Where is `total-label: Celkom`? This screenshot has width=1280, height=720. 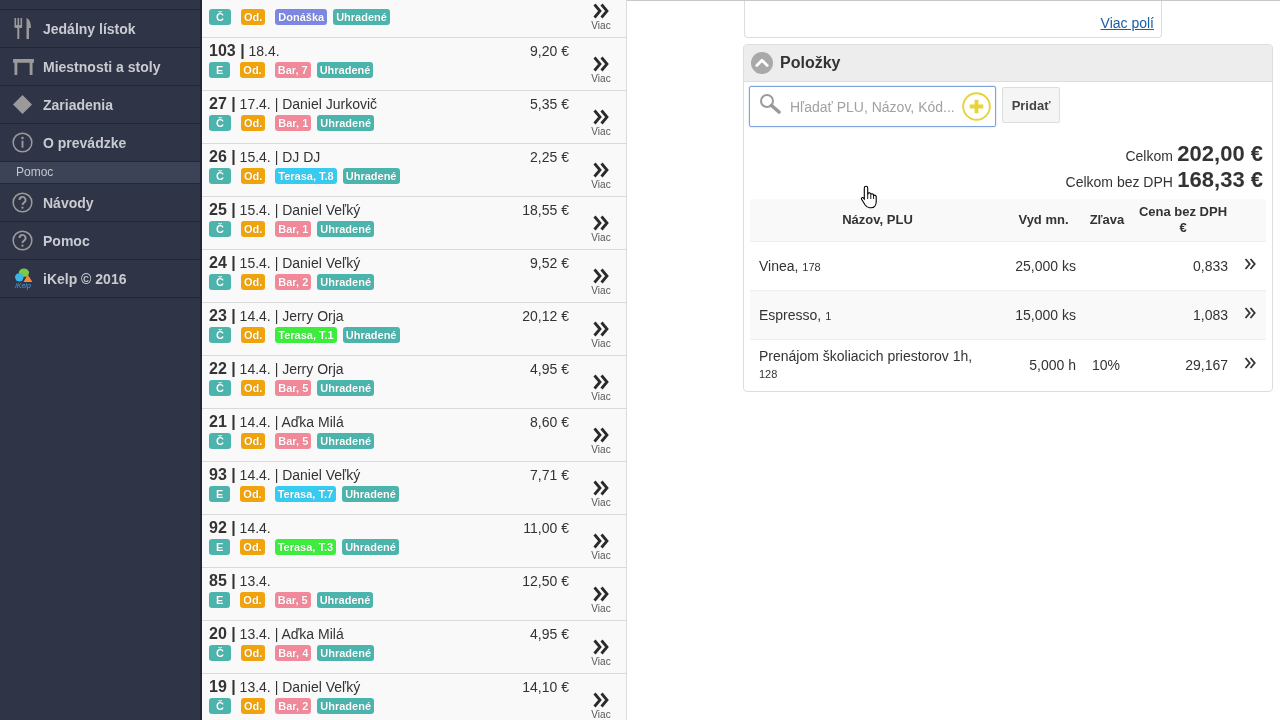 total-label: Celkom is located at coordinates (1149, 156).